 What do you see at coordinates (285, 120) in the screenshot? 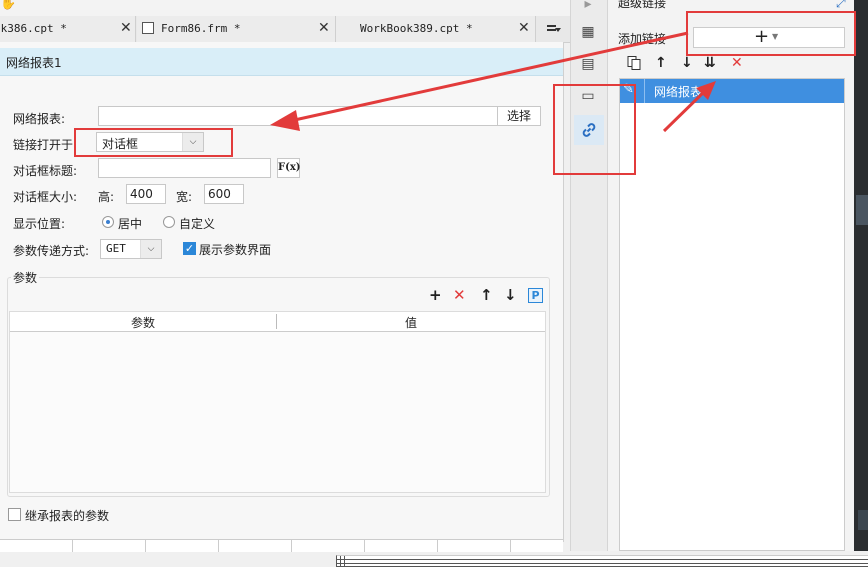
I see `annotation-arrow-head` at bounding box center [285, 120].